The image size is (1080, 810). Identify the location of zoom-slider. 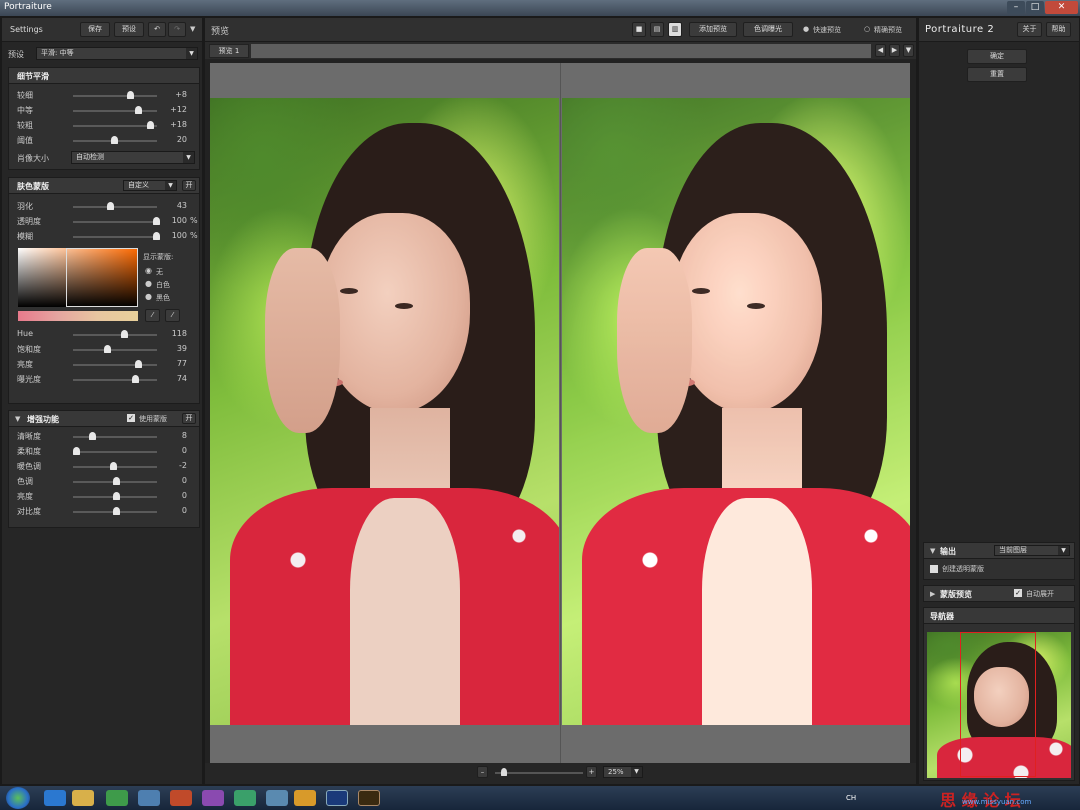
(539, 773).